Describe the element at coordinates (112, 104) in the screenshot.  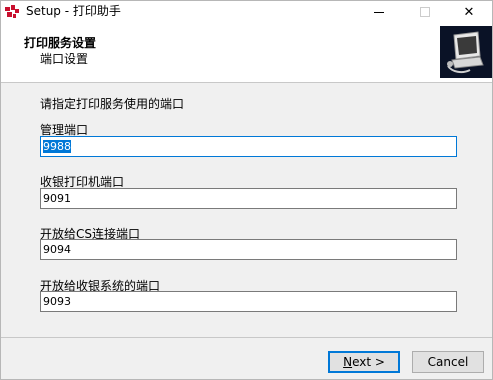
I see `instruction-text: 请指定打印服务使用的端口` at that location.